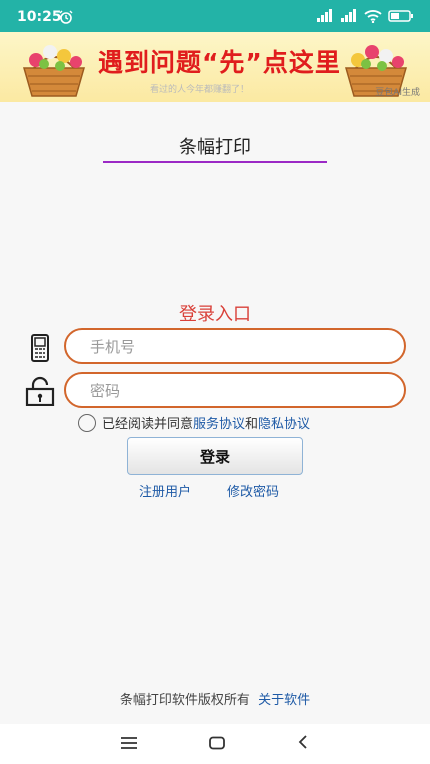 This screenshot has width=430, height=764. What do you see at coordinates (252, 424) in the screenshot?
I see `agree-and: 和` at bounding box center [252, 424].